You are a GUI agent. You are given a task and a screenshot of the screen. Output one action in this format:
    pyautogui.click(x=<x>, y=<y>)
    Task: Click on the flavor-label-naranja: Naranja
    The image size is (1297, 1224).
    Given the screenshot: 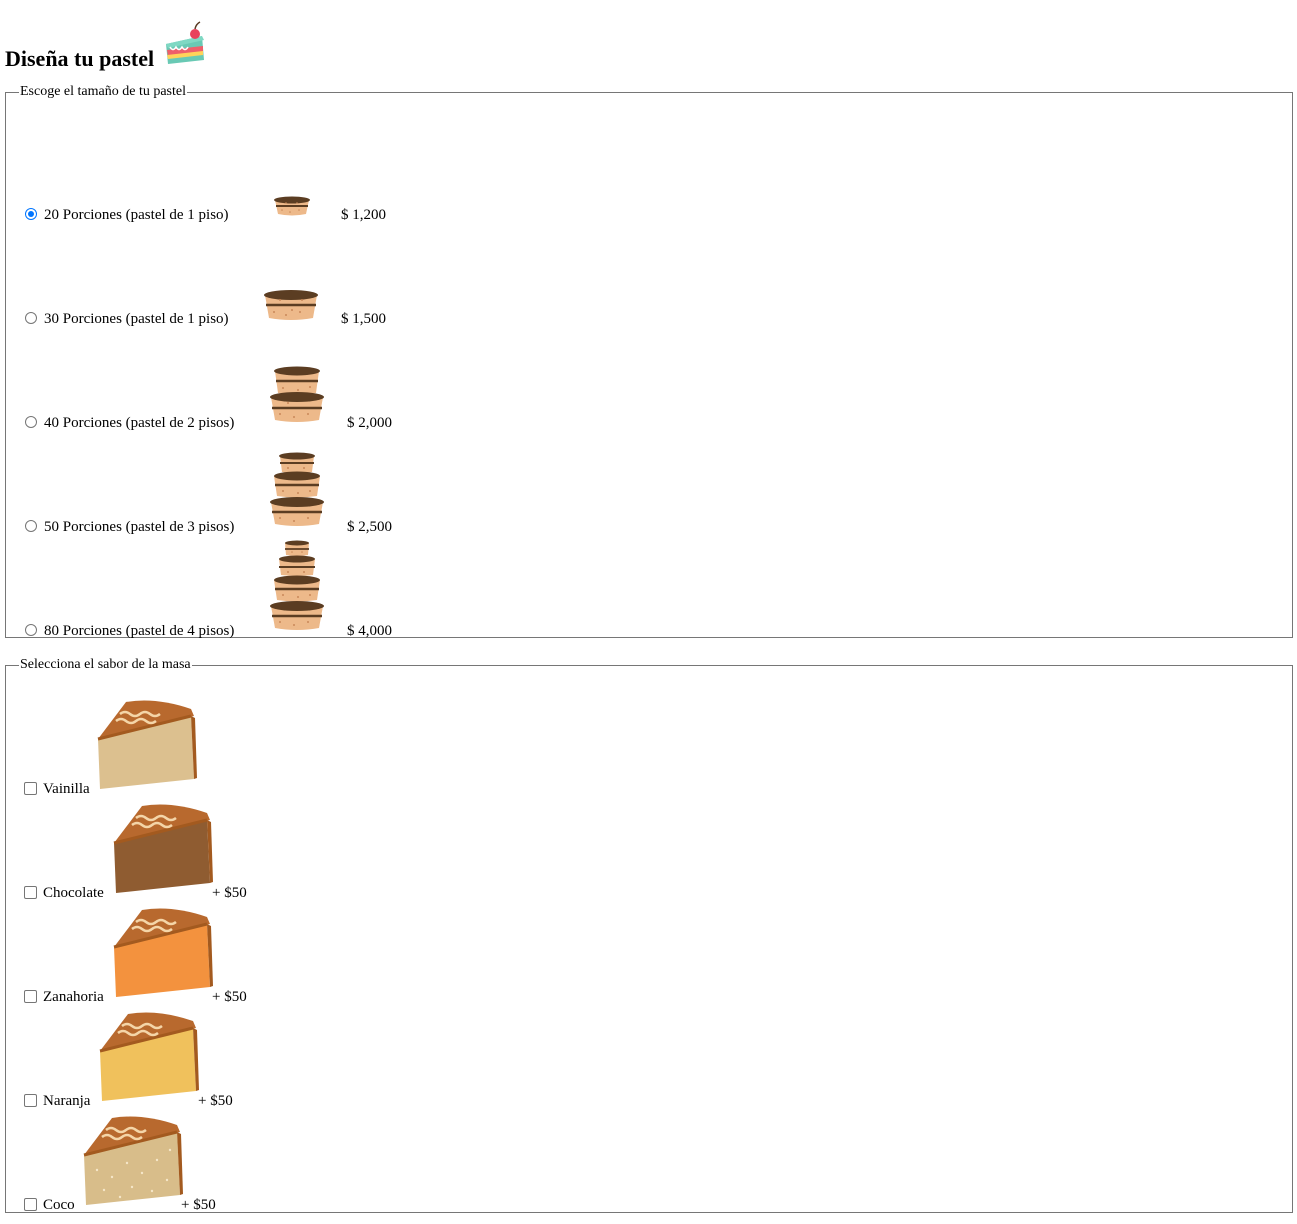 What is the action you would take?
    pyautogui.click(x=67, y=1101)
    